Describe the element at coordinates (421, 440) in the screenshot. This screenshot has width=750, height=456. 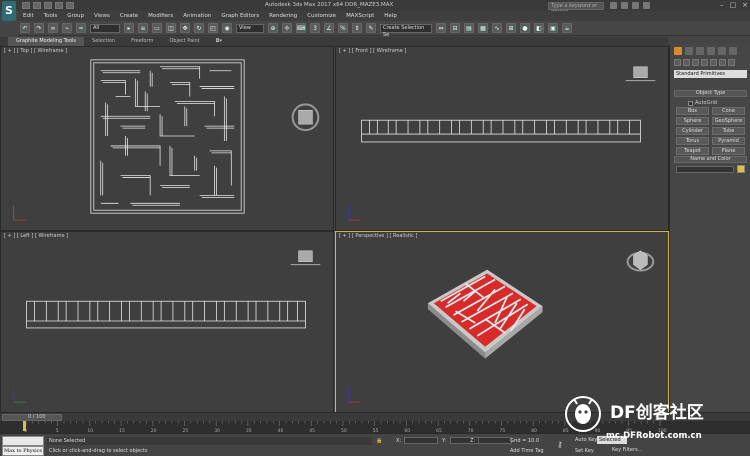
I see `x-coord-input` at that location.